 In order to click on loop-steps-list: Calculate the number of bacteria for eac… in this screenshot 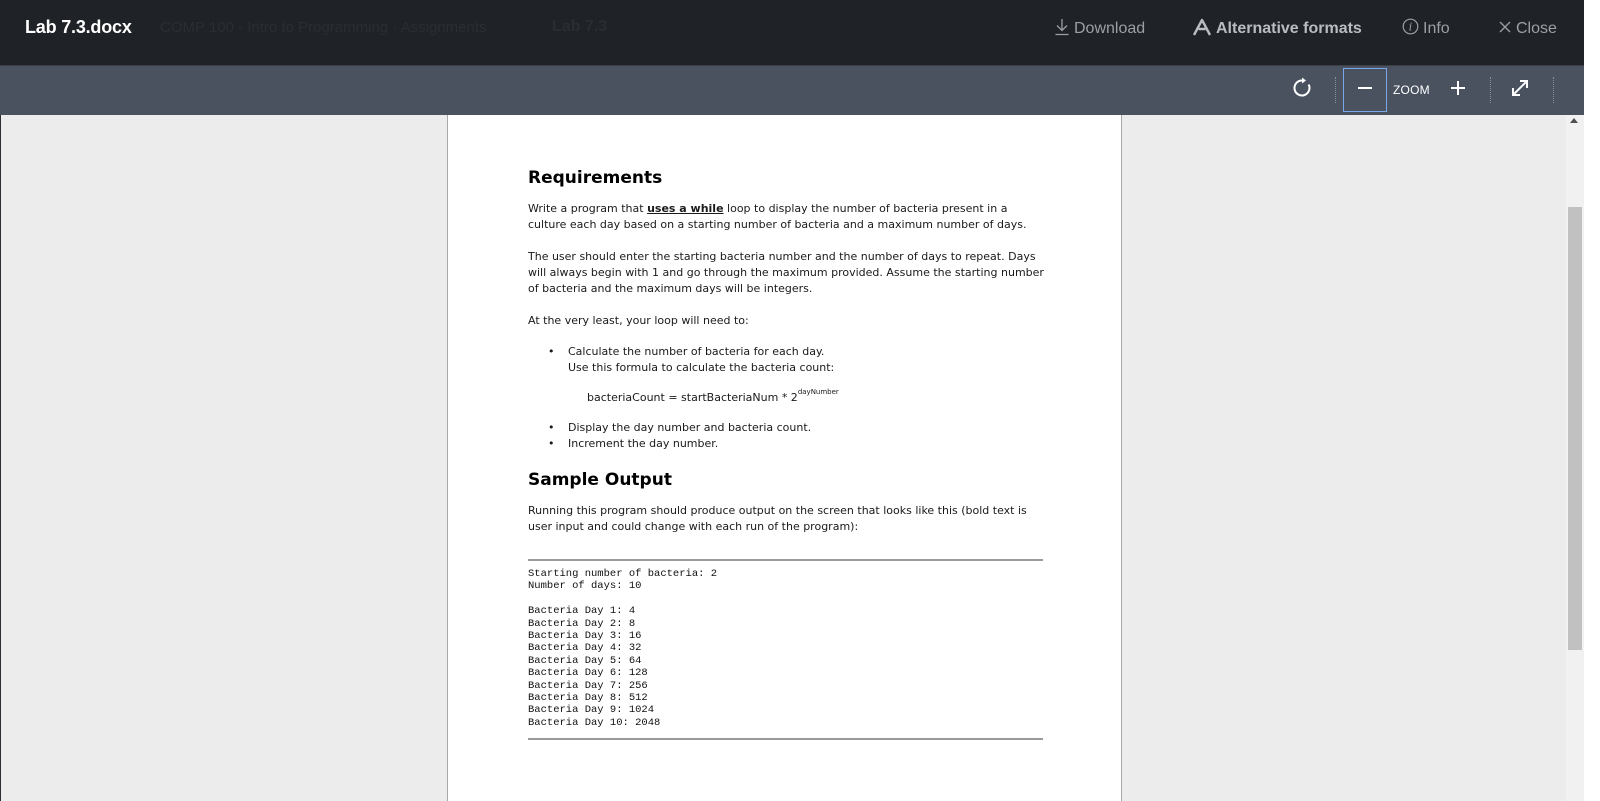, I will do `click(798, 360)`.